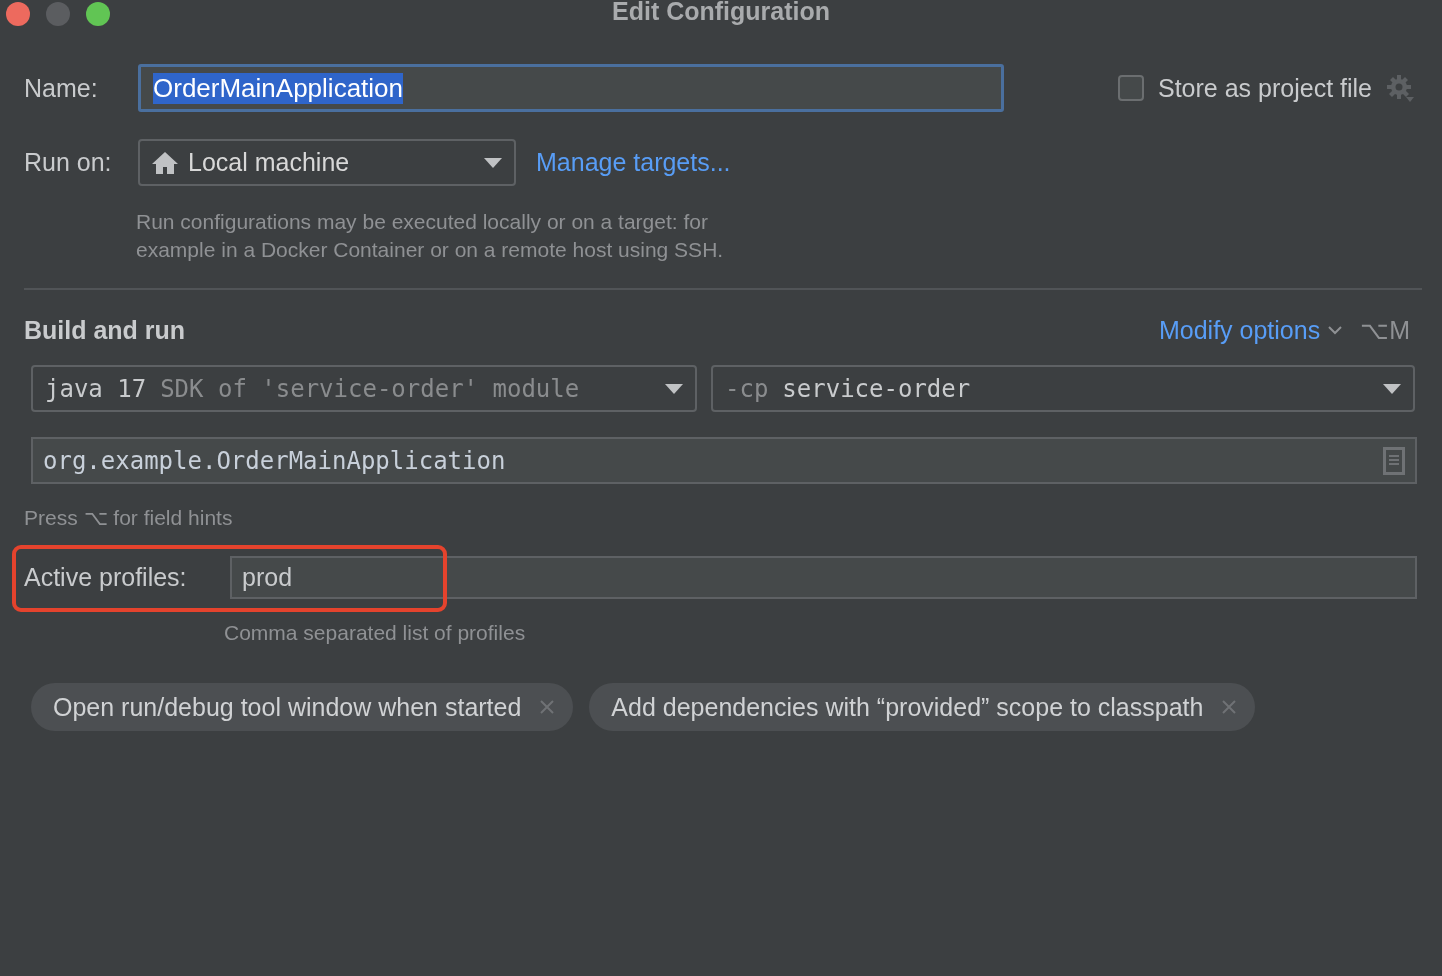 The image size is (1442, 976). What do you see at coordinates (1131, 88) in the screenshot?
I see `store-checkbox` at bounding box center [1131, 88].